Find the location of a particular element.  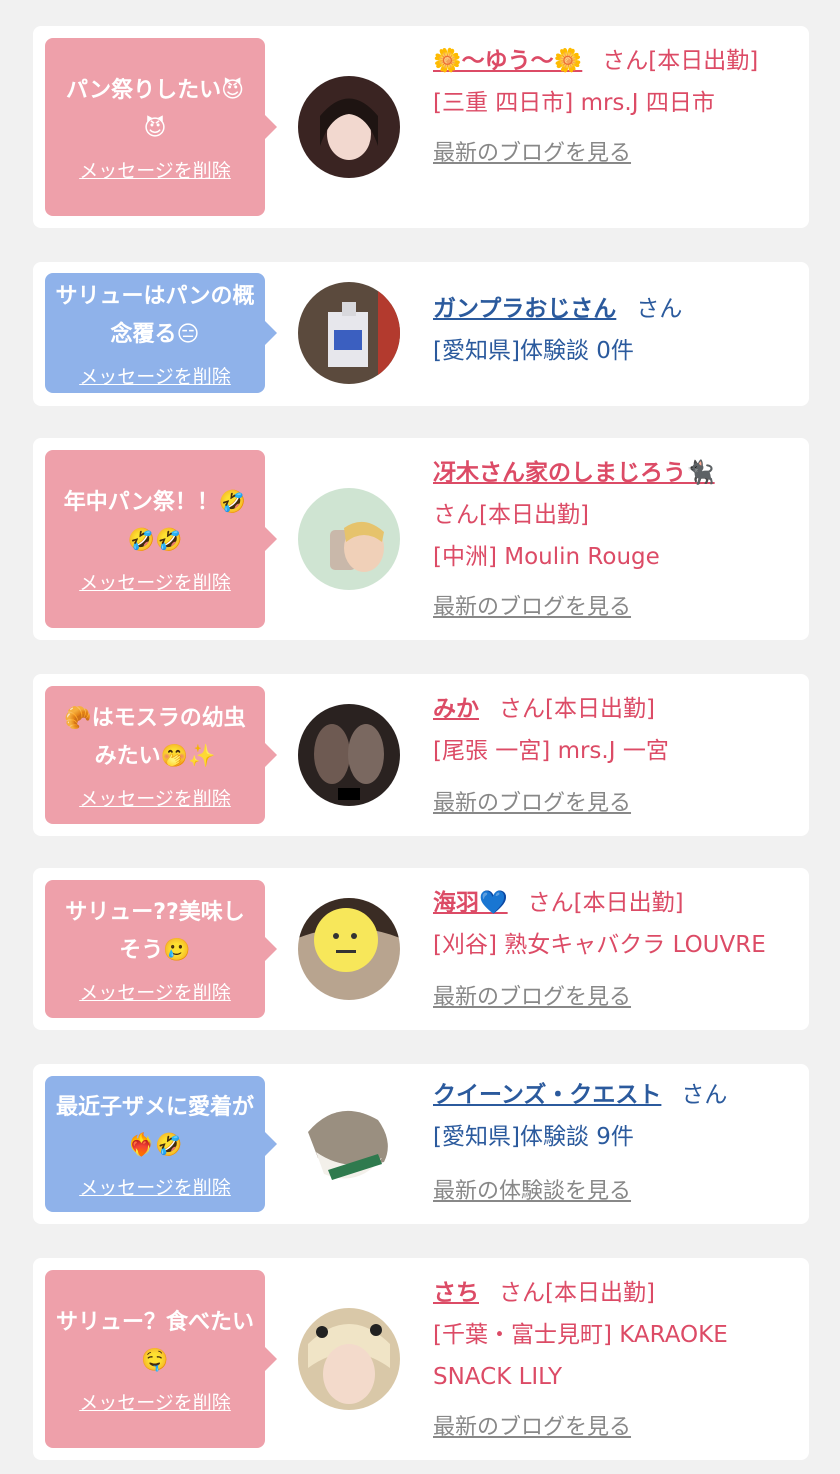

message-bubble: サリュー??美味しそう🥲 メッセージを削除 is located at coordinates (161, 949).